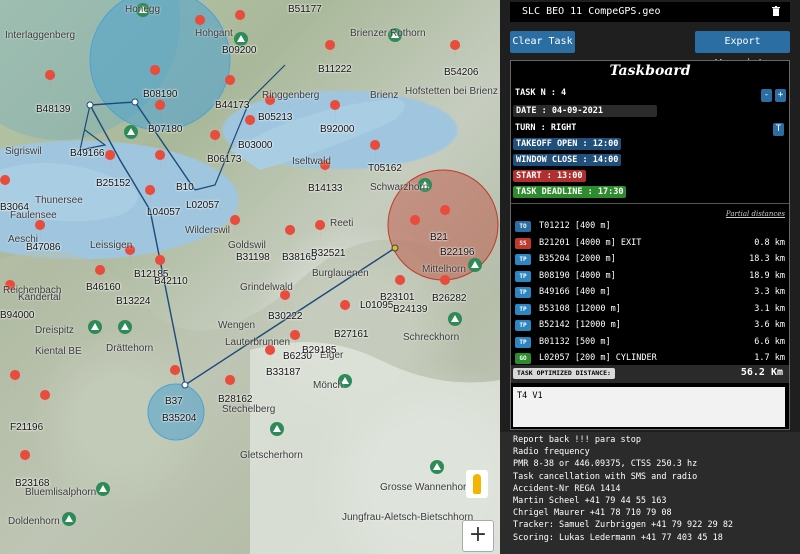  I want to click on turnpoint-row: SS B21201 [4000 m] EXIT 0.8 km, so click(650, 244).